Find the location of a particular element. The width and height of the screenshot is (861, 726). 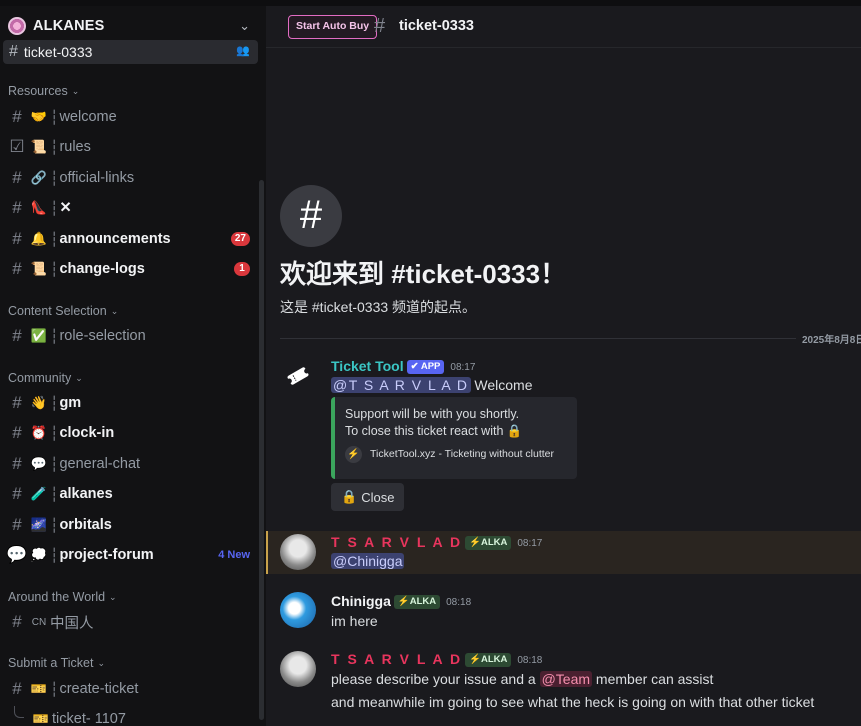

start-auto-buy-button: Start Auto Buy is located at coordinates (333, 27).